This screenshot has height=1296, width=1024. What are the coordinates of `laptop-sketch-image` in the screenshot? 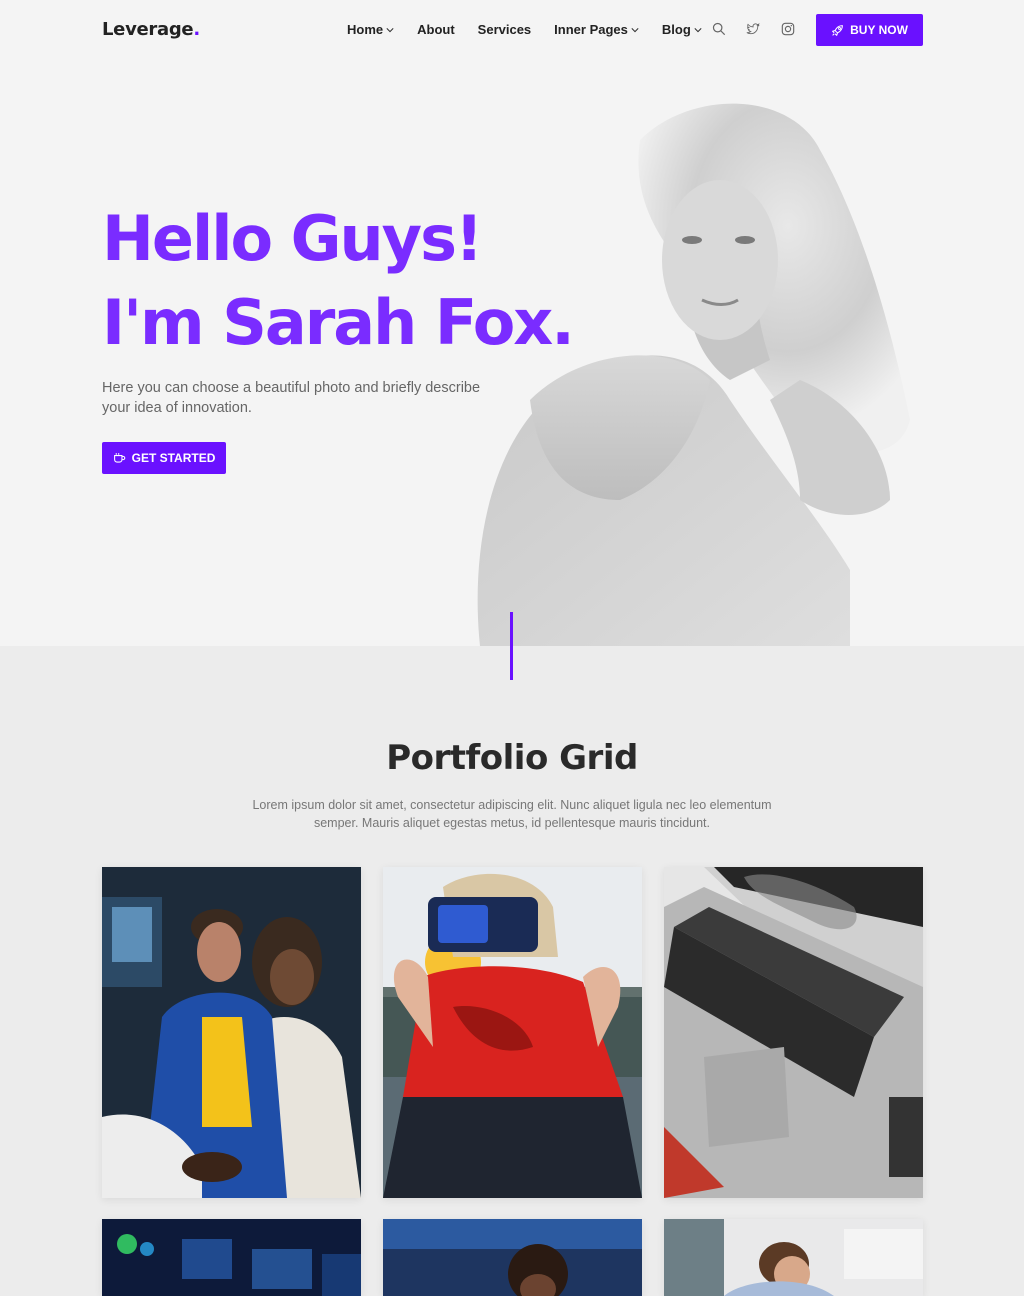 It's located at (793, 1032).